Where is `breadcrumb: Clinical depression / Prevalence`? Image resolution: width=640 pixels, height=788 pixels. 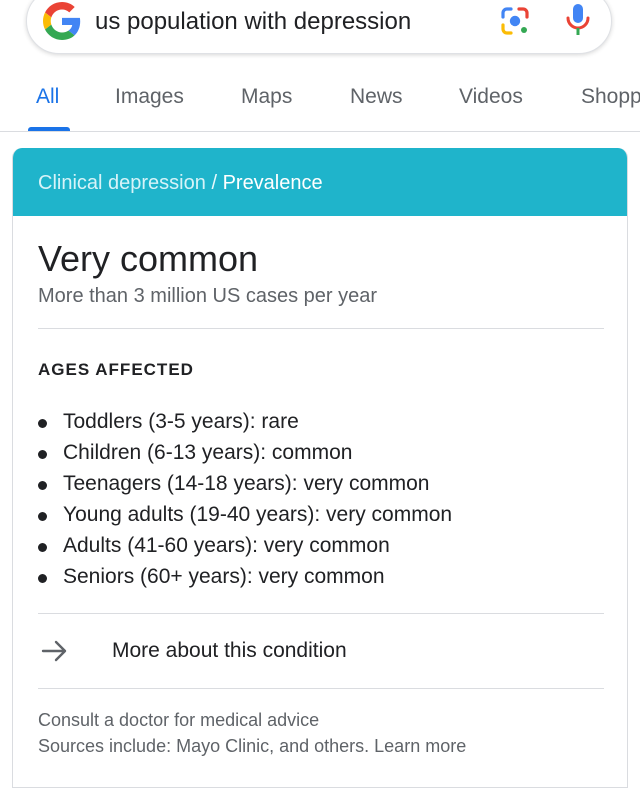
breadcrumb: Clinical depression / Prevalence is located at coordinates (180, 183).